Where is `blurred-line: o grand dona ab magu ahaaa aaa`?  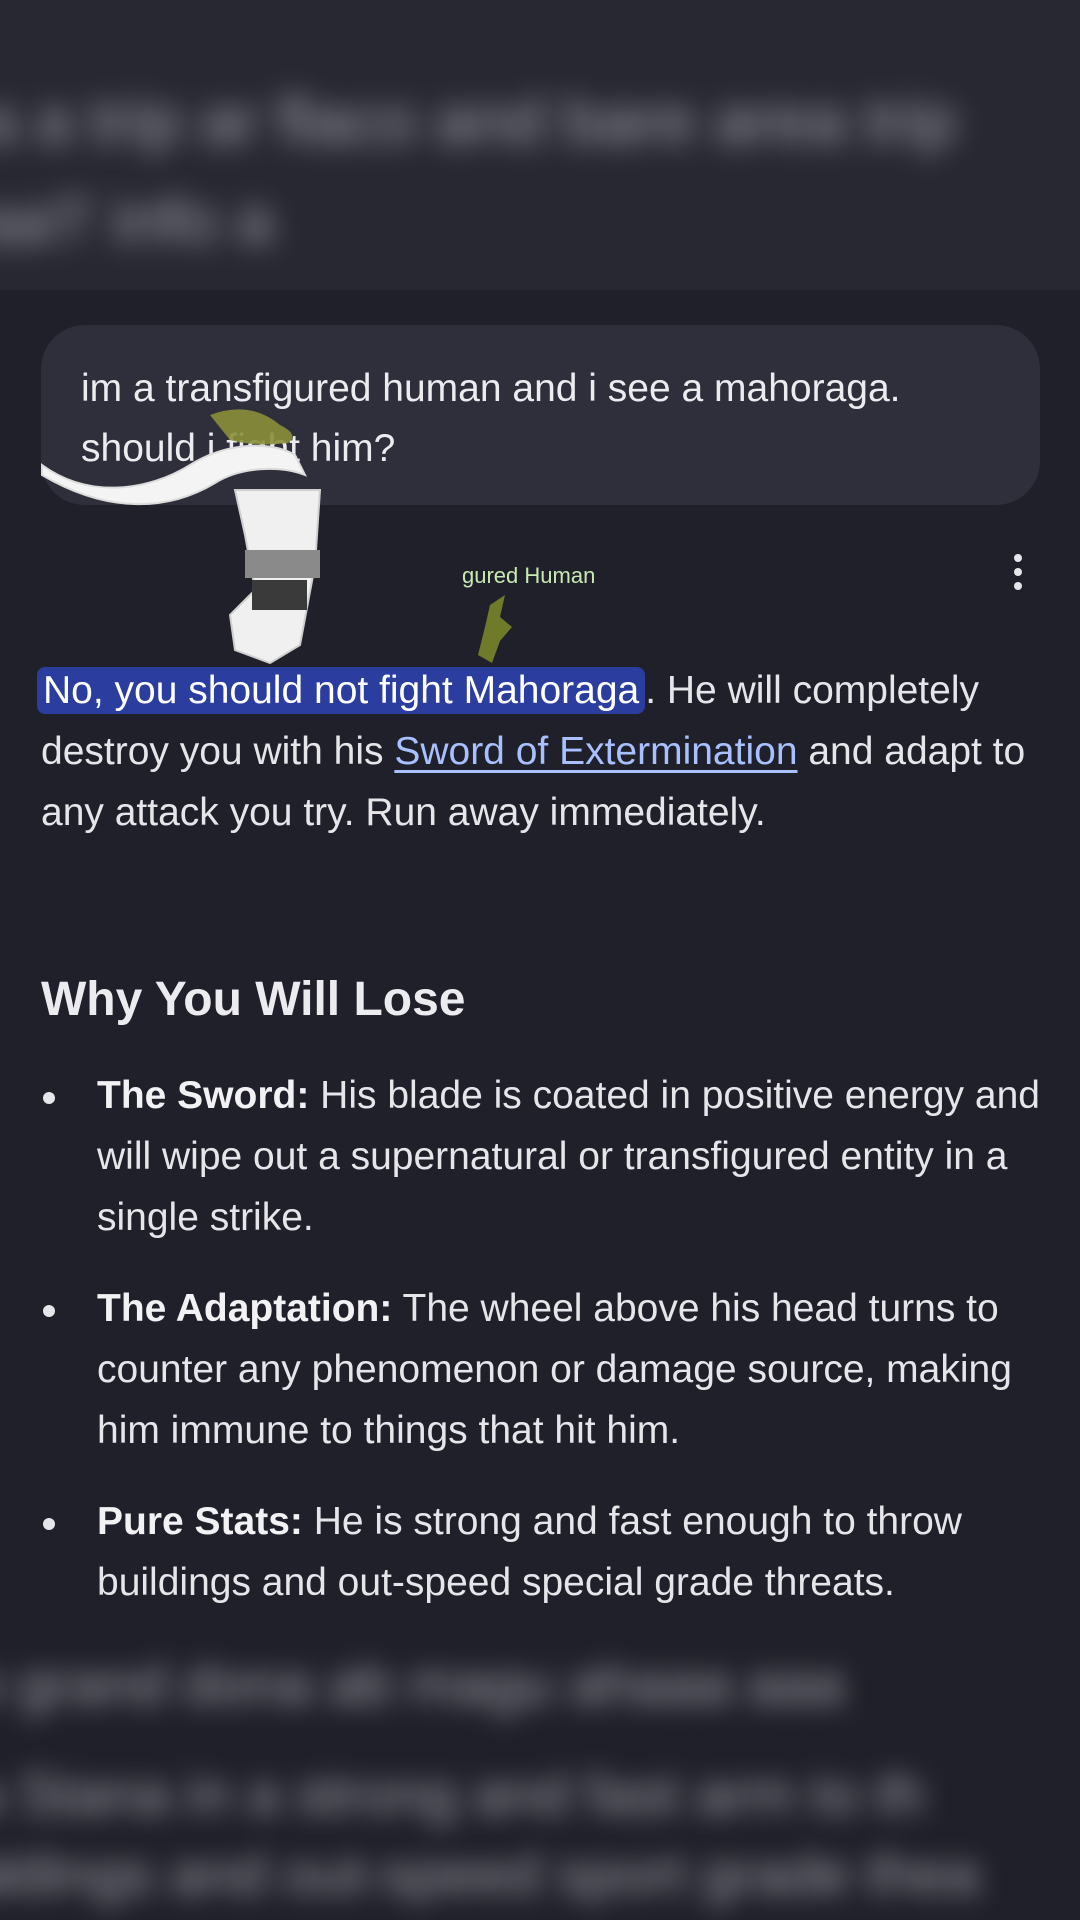 blurred-line: o grand dona ab magu ahaaa aaa is located at coordinates (422, 1684).